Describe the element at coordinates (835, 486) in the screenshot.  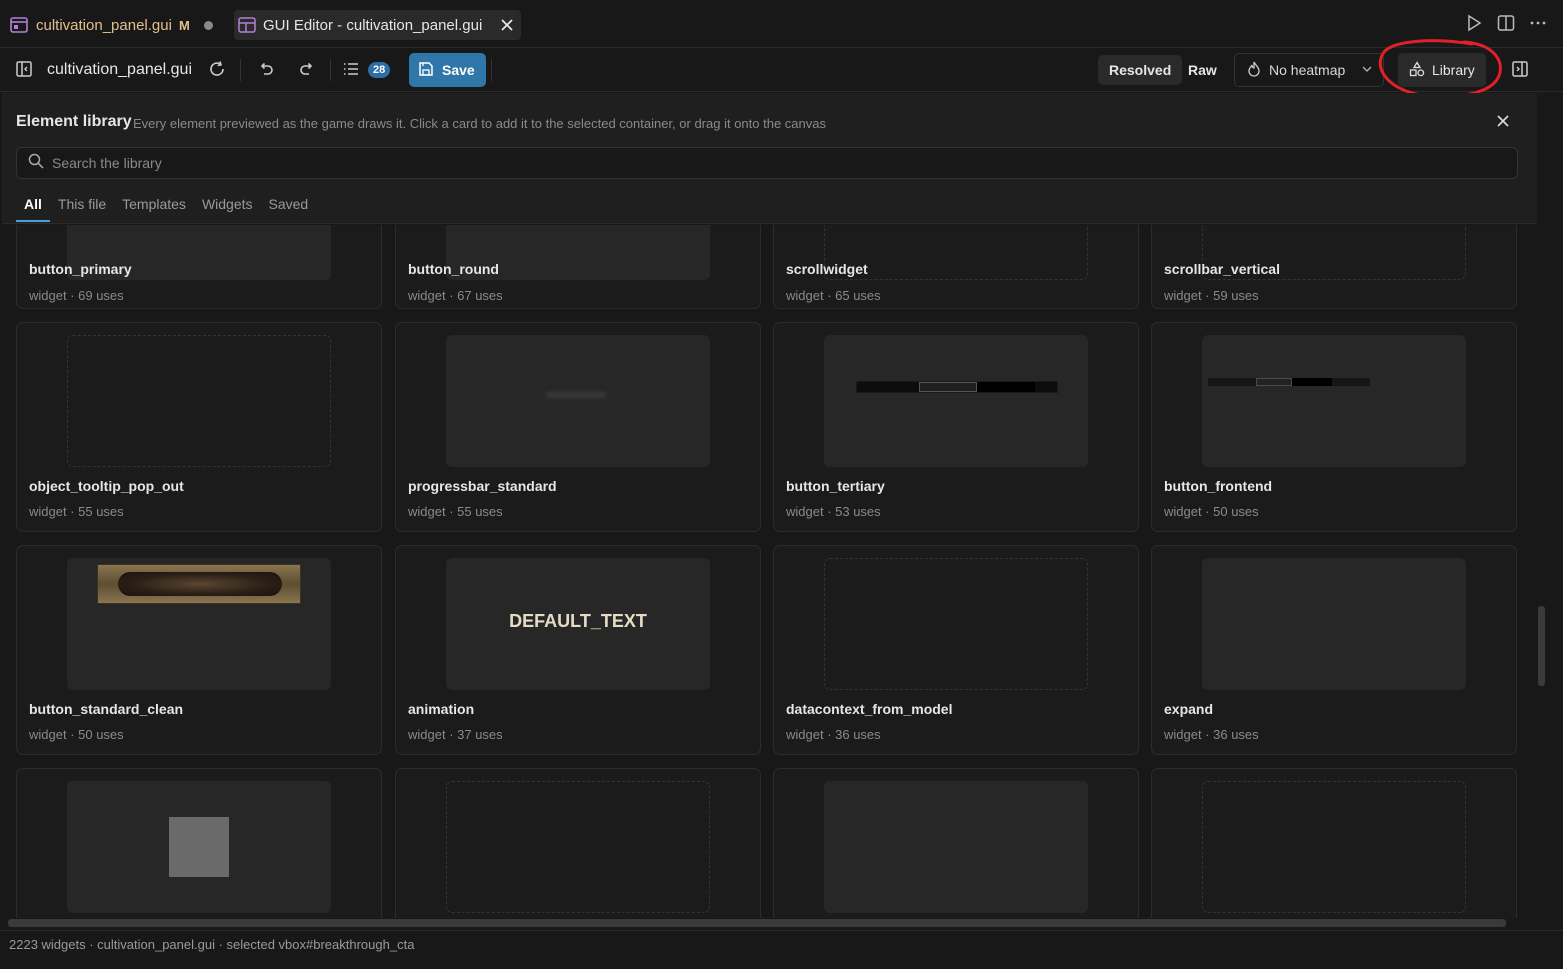
I see `card-name: button_tertiary` at that location.